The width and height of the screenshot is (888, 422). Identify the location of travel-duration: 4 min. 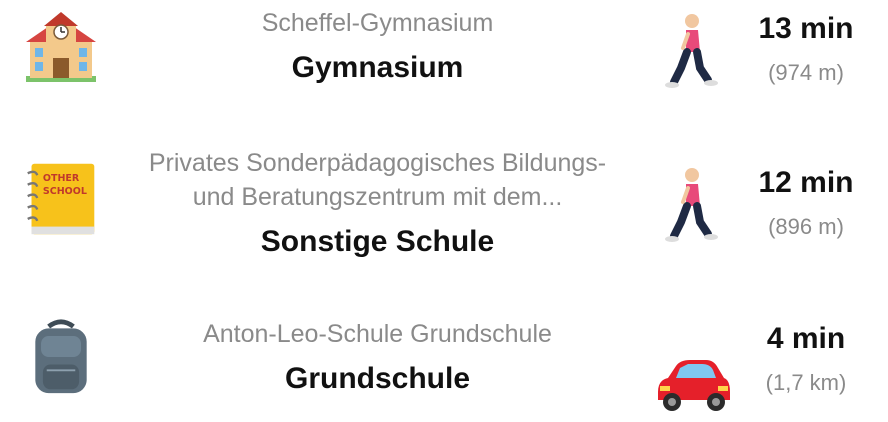
(806, 338).